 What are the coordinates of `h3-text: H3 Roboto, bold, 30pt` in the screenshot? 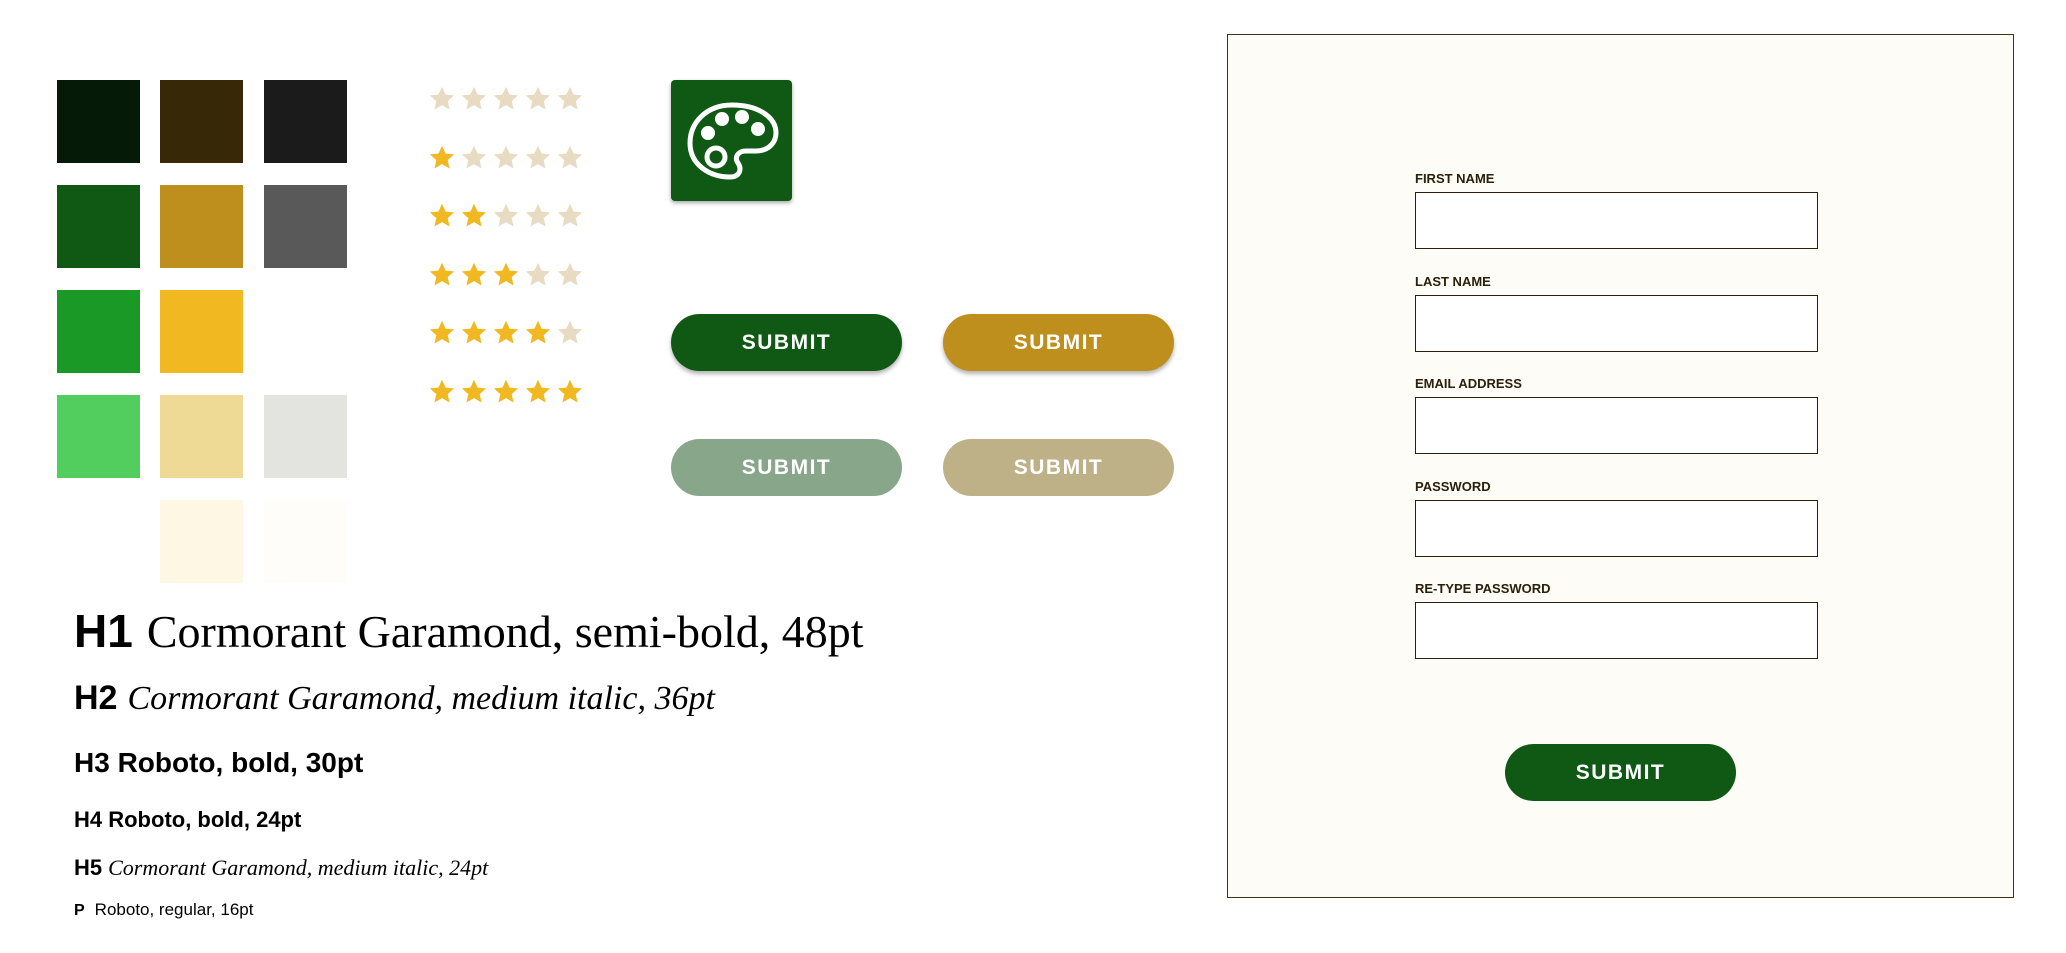 It's located at (219, 762).